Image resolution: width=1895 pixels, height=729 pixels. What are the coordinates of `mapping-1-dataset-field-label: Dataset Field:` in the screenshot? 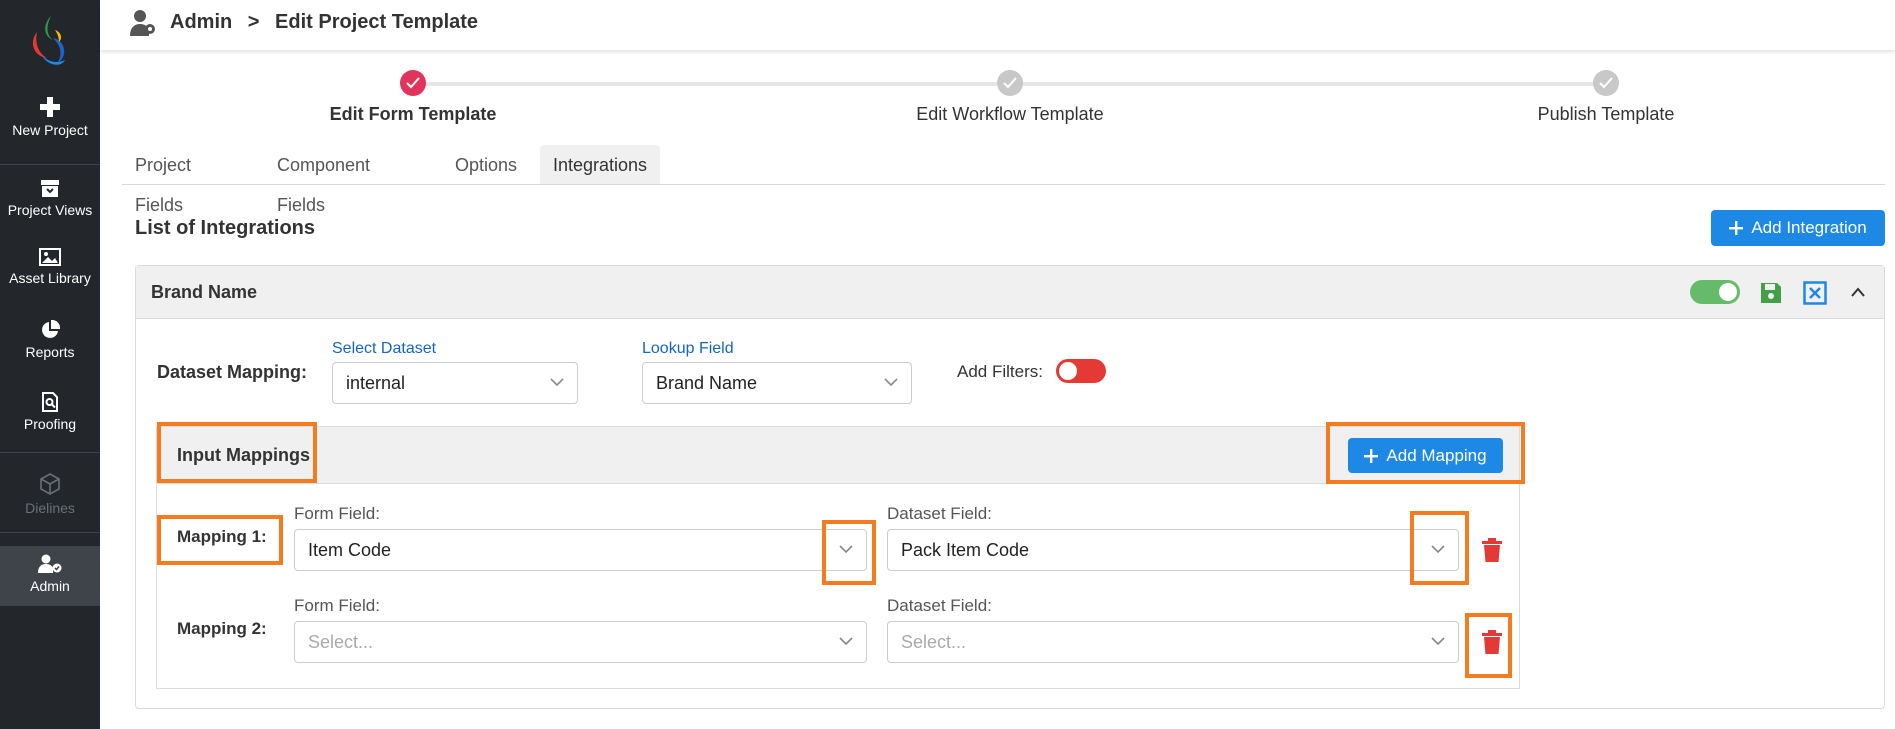 It's located at (939, 513).